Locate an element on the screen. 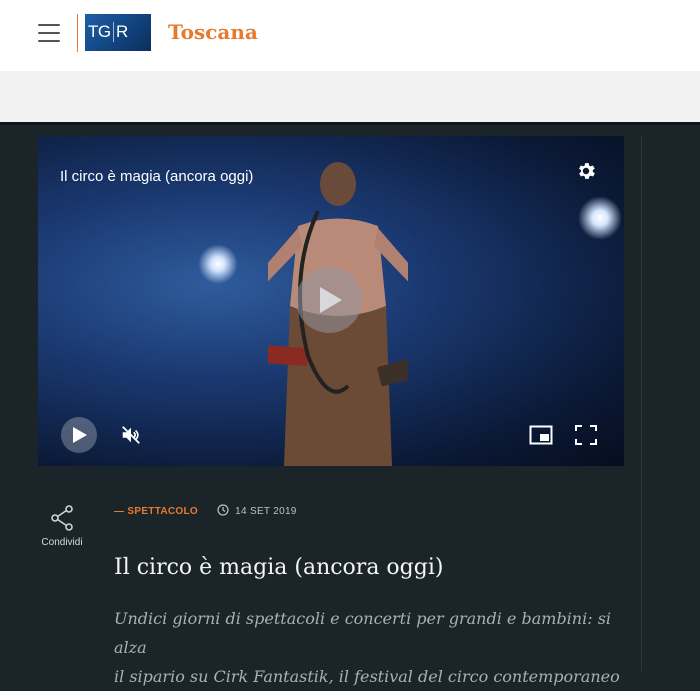  region-title: Toscana is located at coordinates (213, 32).